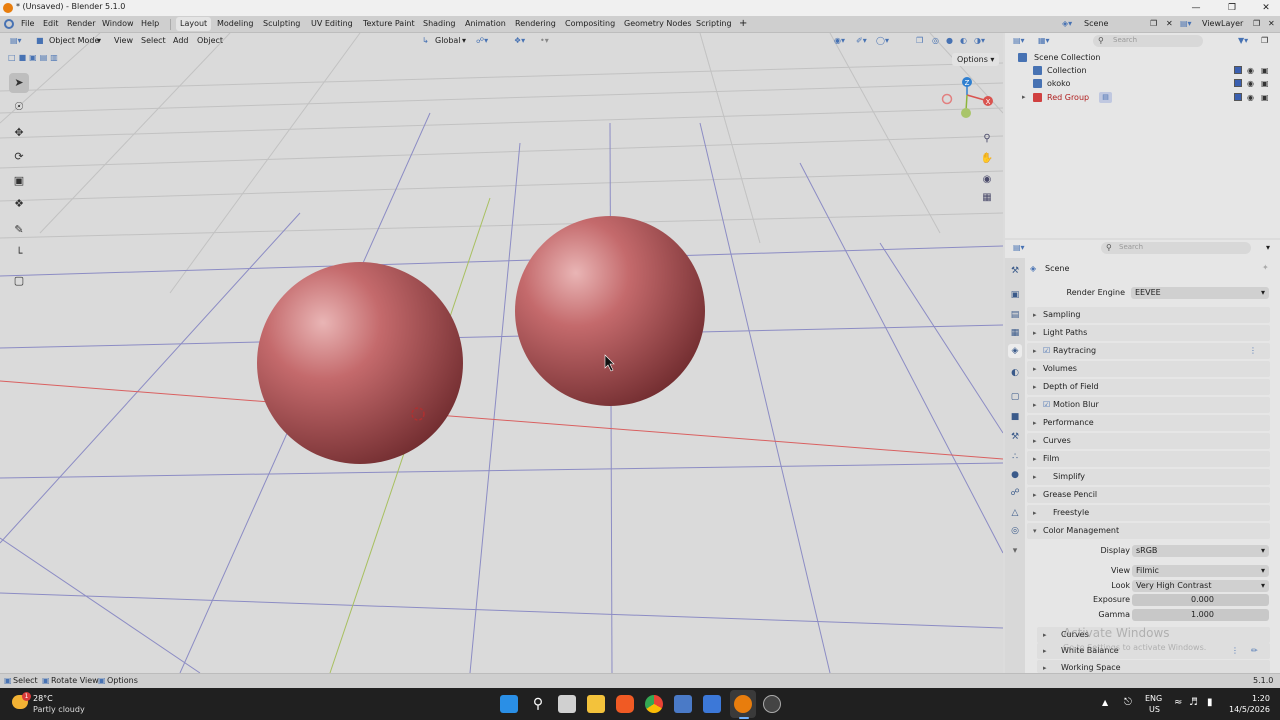 This screenshot has width=1280, height=720. What do you see at coordinates (1256, 24) in the screenshot?
I see `new-view-layer-icon: ❐` at bounding box center [1256, 24].